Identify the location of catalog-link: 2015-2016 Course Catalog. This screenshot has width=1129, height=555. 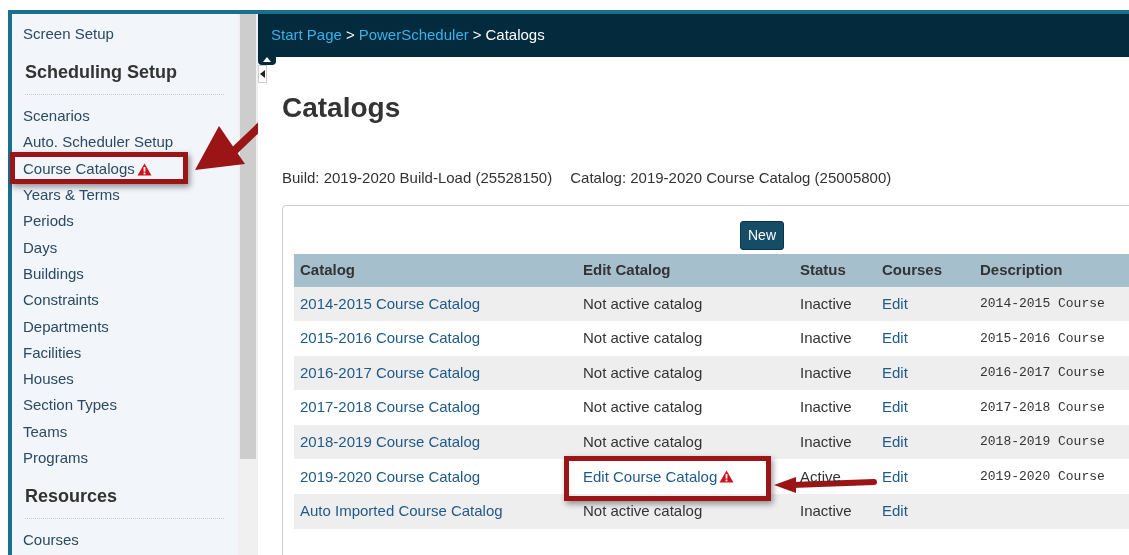
(390, 338).